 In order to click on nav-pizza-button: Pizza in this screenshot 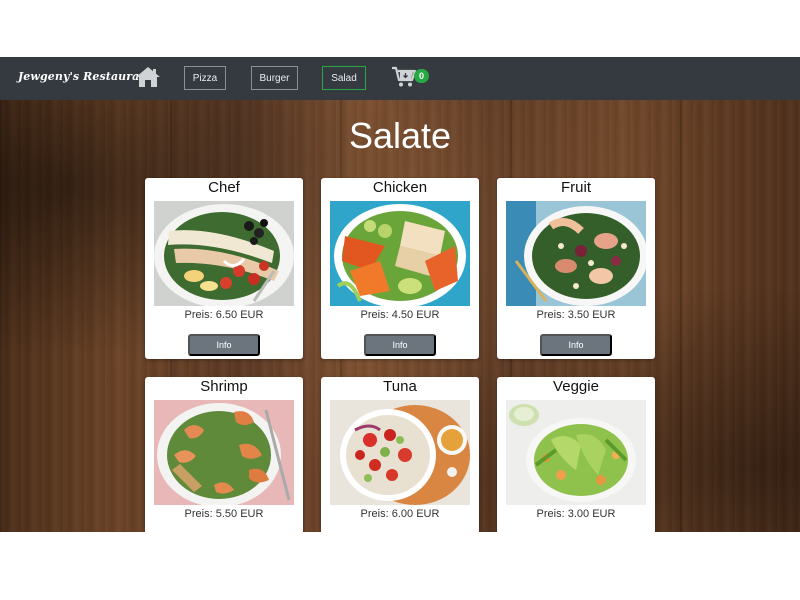, I will do `click(205, 78)`.